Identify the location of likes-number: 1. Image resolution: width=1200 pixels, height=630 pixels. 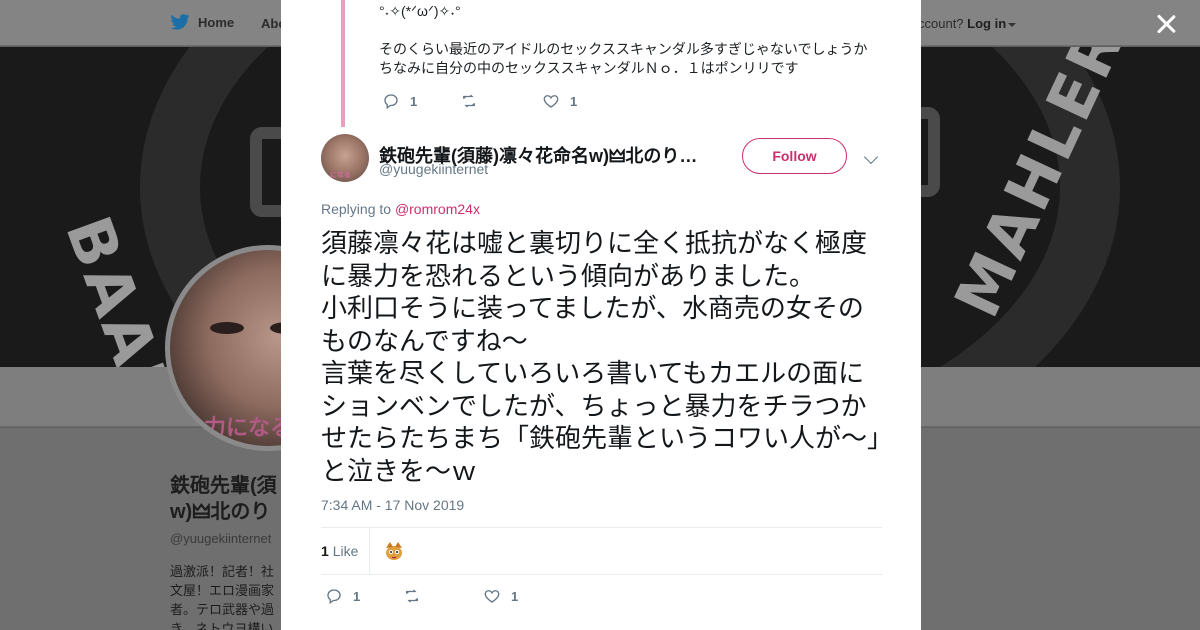
(325, 551).